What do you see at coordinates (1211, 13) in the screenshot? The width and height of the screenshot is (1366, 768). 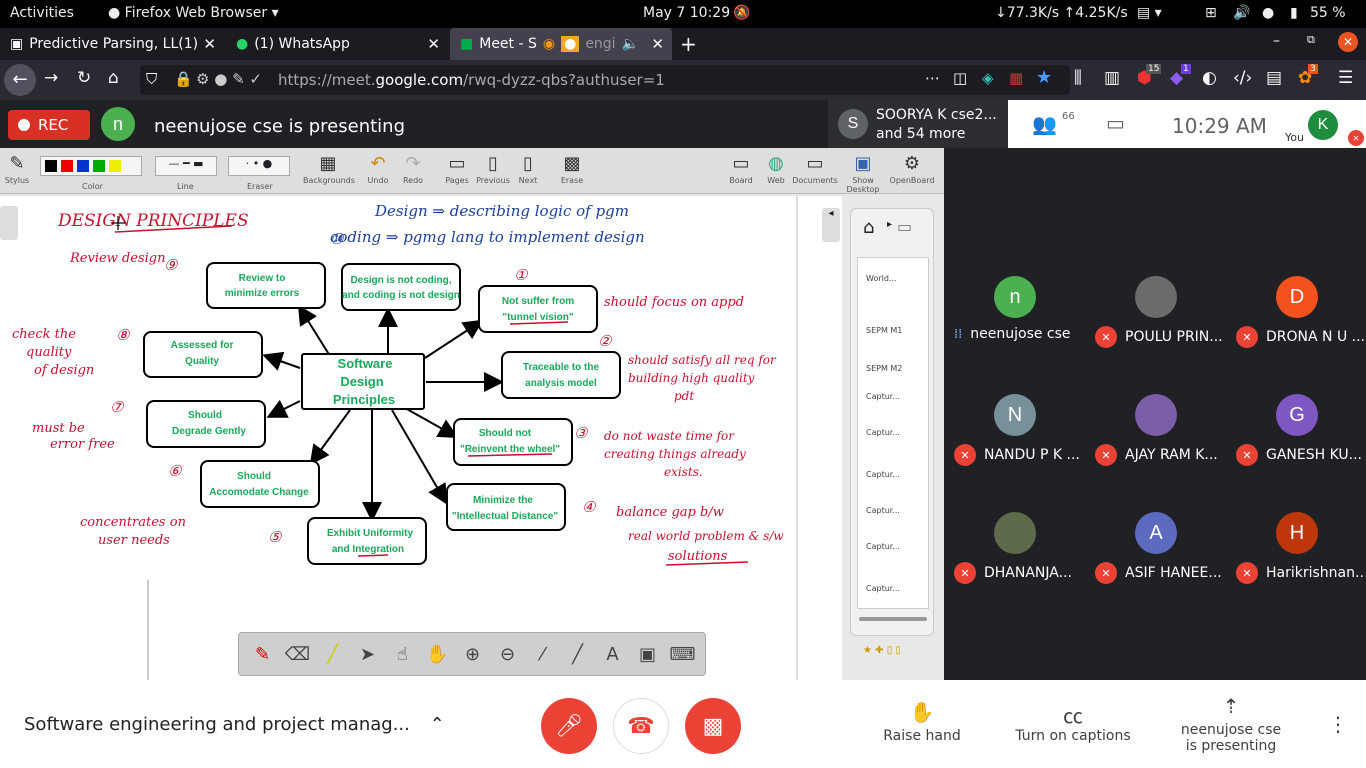 I see `network-icon: ⊞` at bounding box center [1211, 13].